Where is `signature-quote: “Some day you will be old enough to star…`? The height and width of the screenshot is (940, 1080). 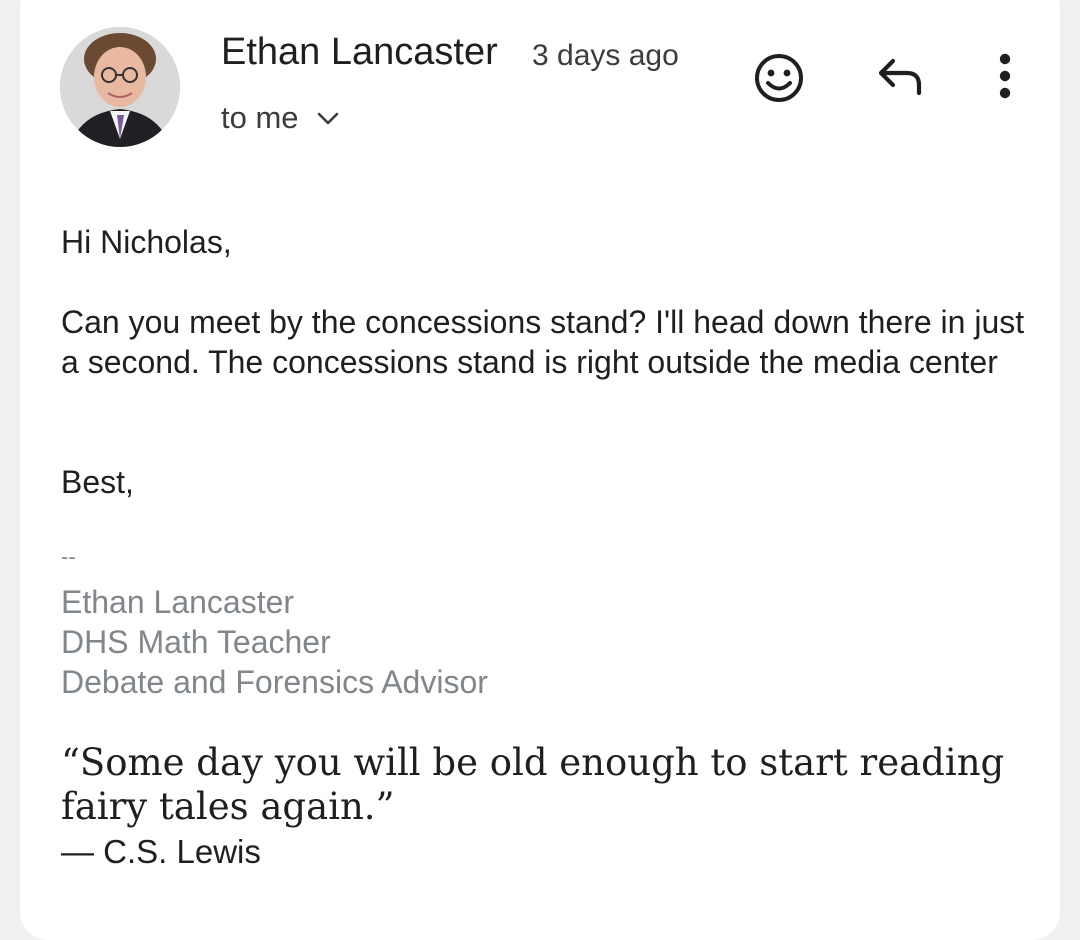
signature-quote: “Some day you will be old enough to star… is located at coordinates (533, 784).